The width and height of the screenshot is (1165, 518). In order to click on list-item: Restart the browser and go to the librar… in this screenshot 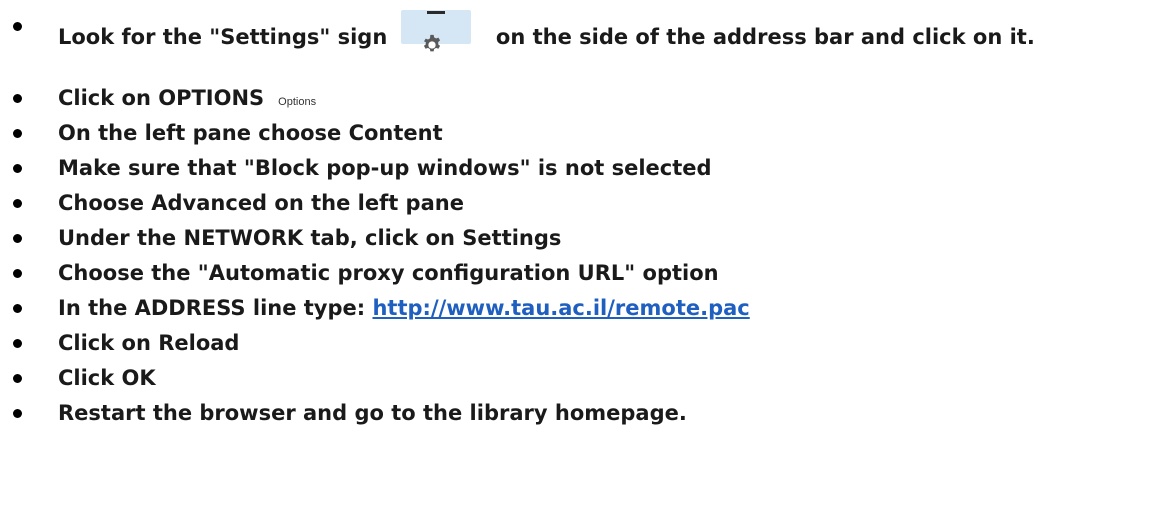, I will do `click(582, 413)`.